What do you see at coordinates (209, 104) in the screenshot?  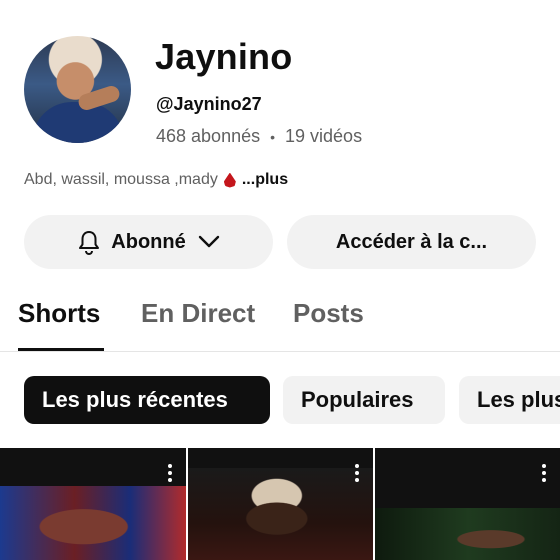 I see `channel-handle: @Jaynino27` at bounding box center [209, 104].